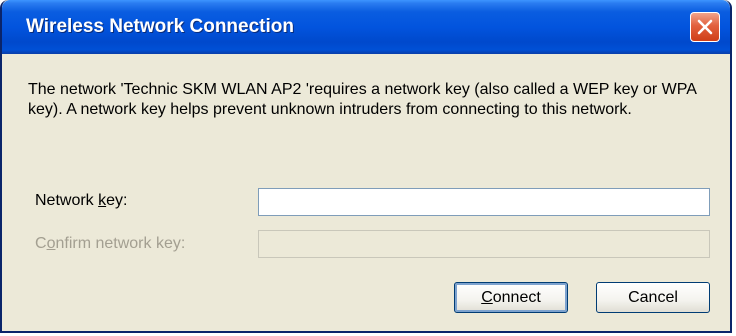 This screenshot has width=736, height=336. Describe the element at coordinates (102, 200) in the screenshot. I see `network-key-label-mnemonic: k` at that location.